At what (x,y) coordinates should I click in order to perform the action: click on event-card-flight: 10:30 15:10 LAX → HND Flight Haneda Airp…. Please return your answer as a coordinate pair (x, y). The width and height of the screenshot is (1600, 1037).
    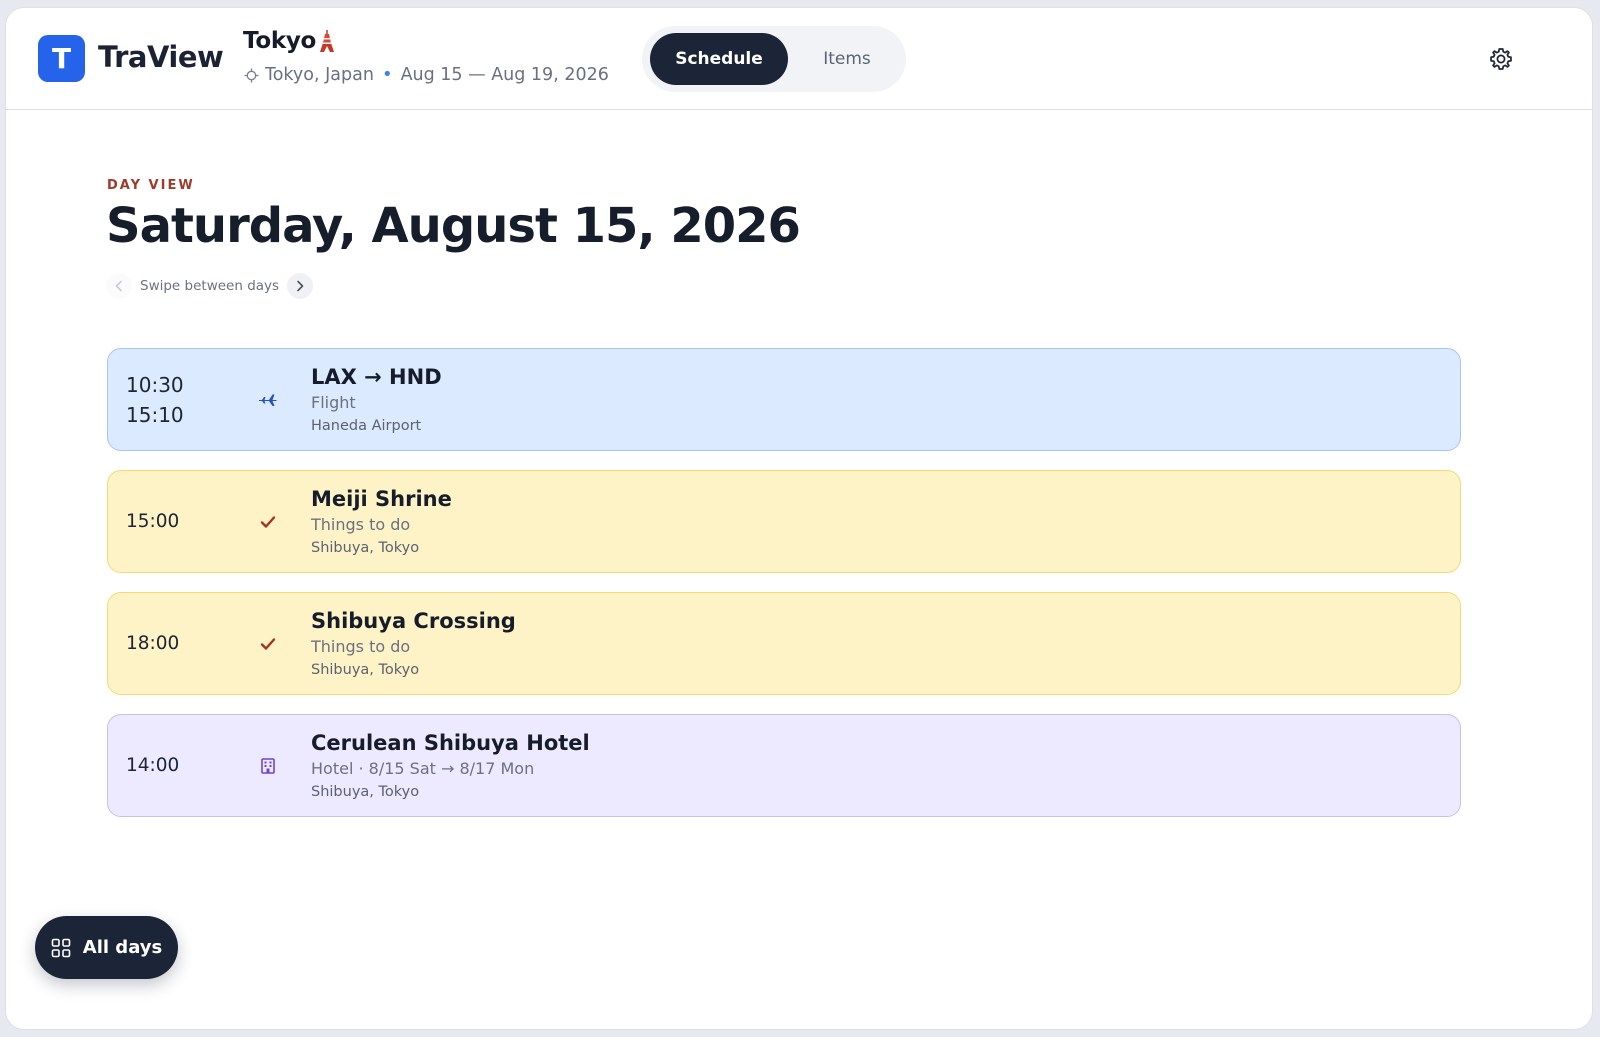
    Looking at the image, I should click on (784, 399).